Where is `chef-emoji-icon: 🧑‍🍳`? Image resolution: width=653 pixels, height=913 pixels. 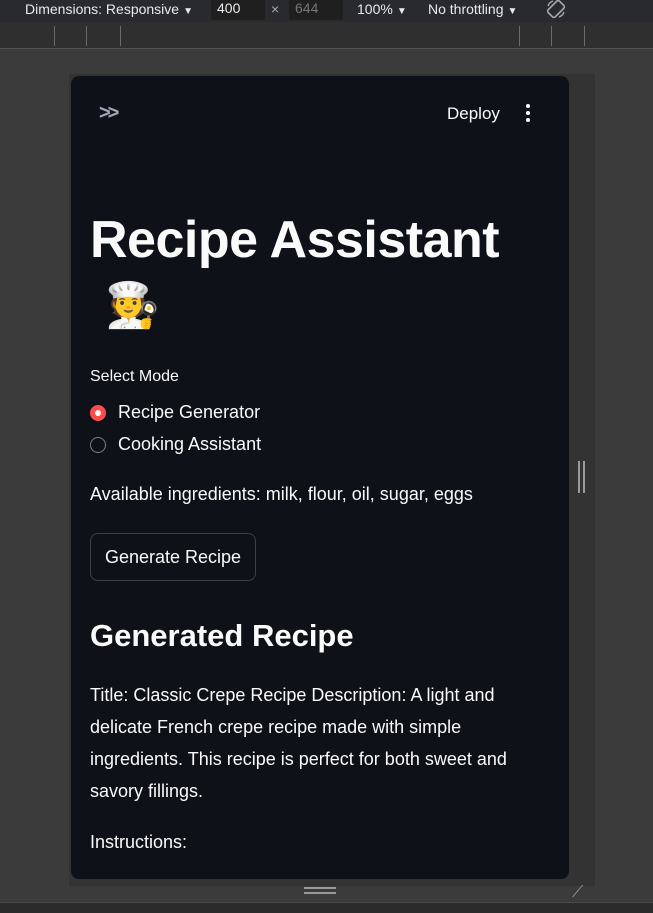
chef-emoji-icon: 🧑‍🍳 is located at coordinates (132, 305).